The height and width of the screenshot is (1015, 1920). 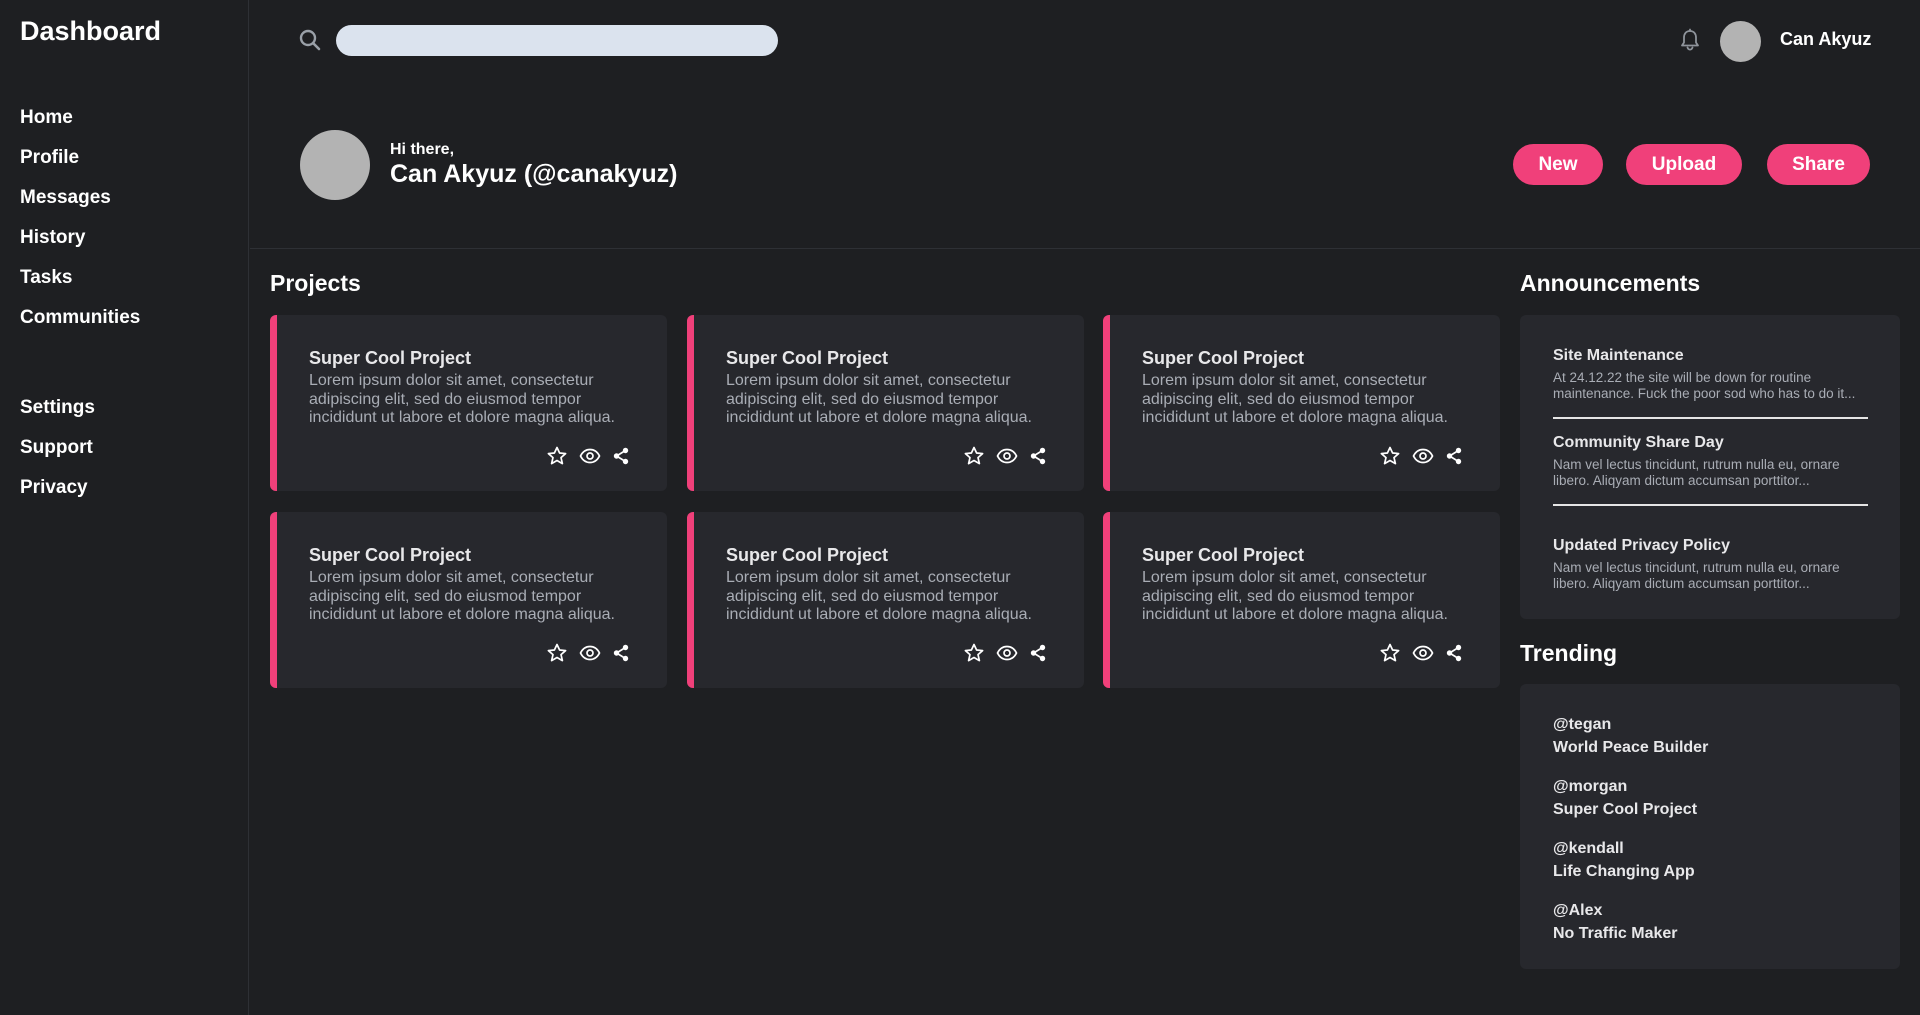 What do you see at coordinates (80, 126) in the screenshot?
I see `nav-item-home: Home` at bounding box center [80, 126].